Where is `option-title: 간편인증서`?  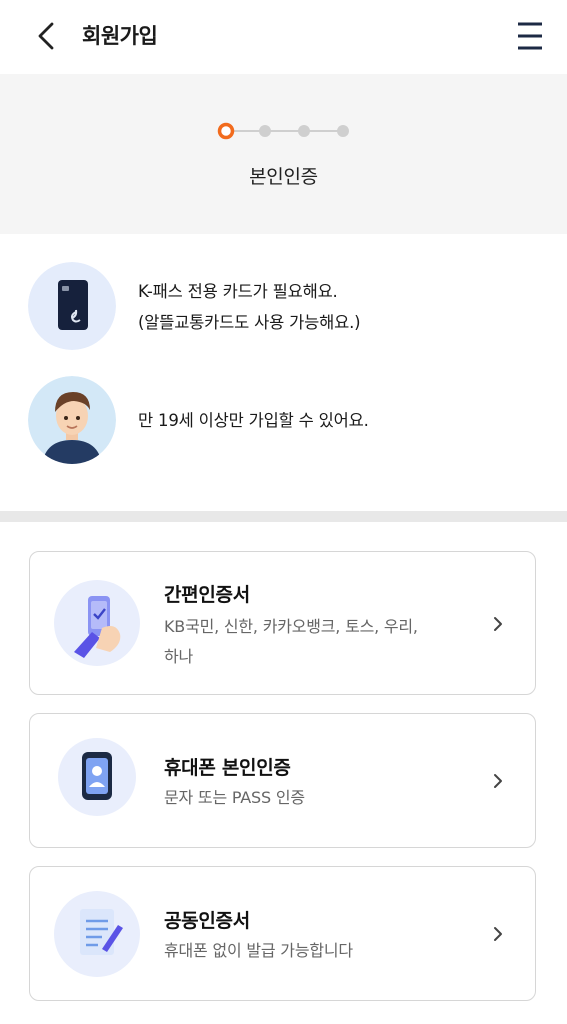
option-title: 간편인증서 is located at coordinates (207, 595).